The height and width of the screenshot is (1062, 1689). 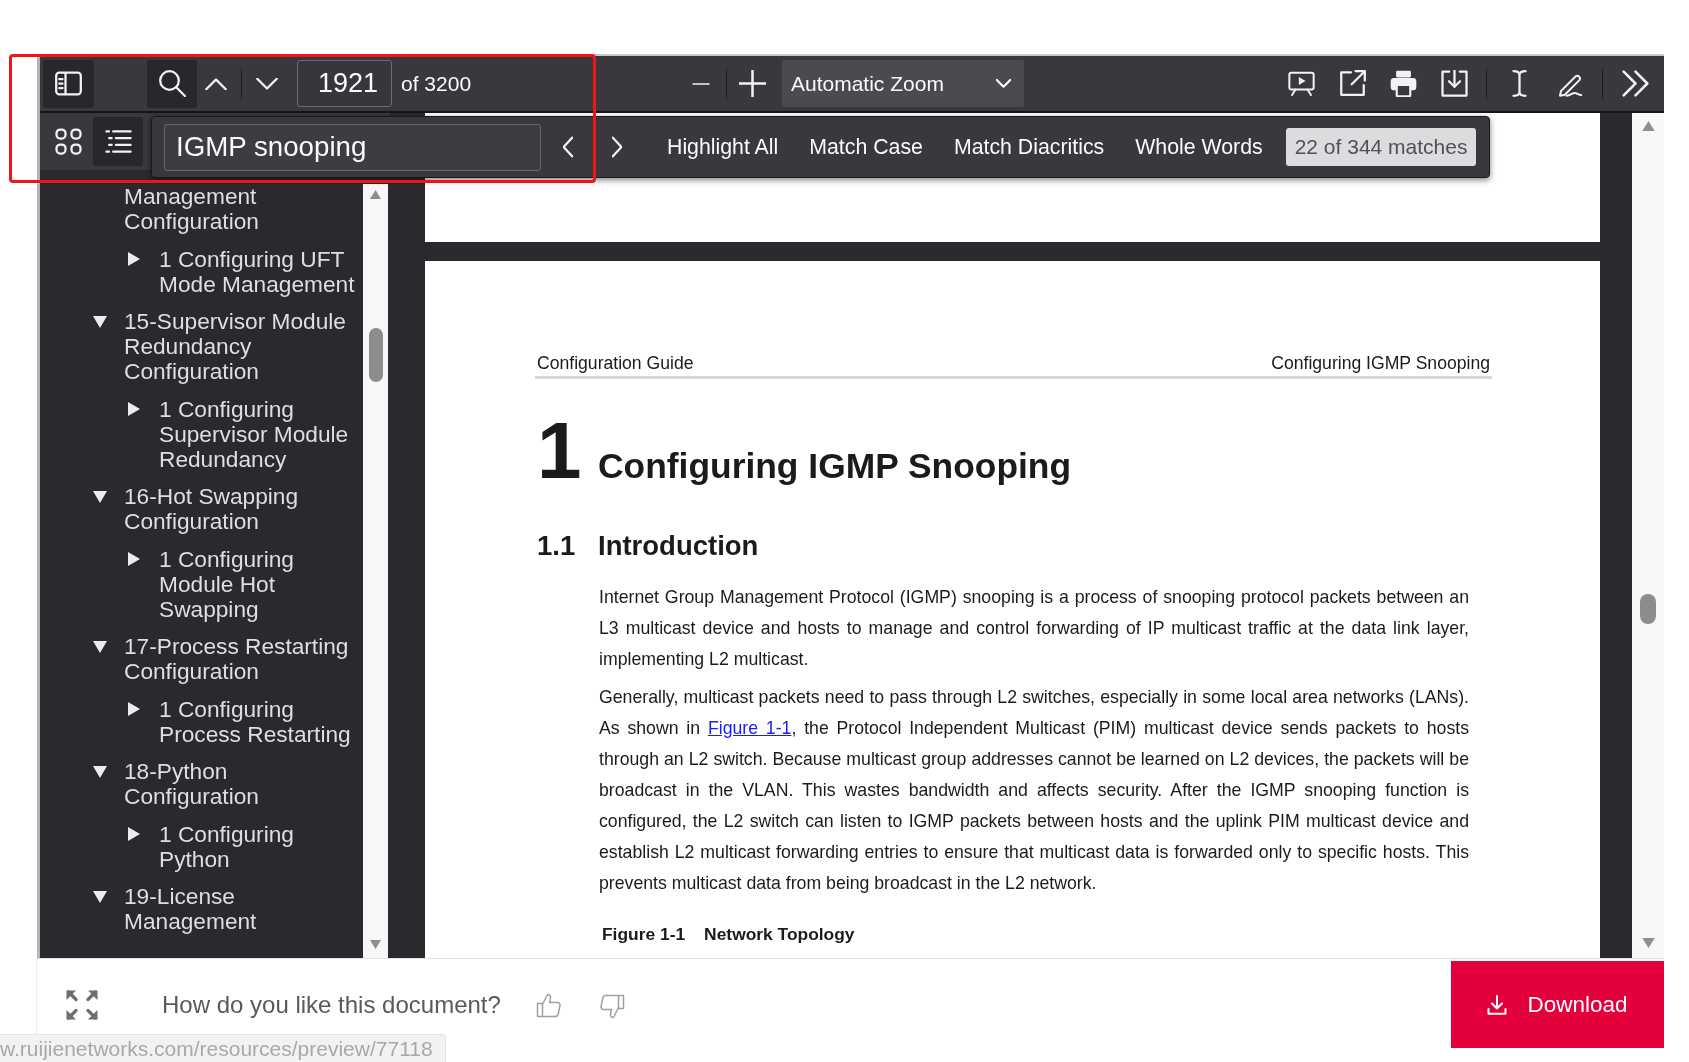 What do you see at coordinates (223, 1048) in the screenshot?
I see `status-url: w.ruijienetworks.com/resources/preview/77118` at bounding box center [223, 1048].